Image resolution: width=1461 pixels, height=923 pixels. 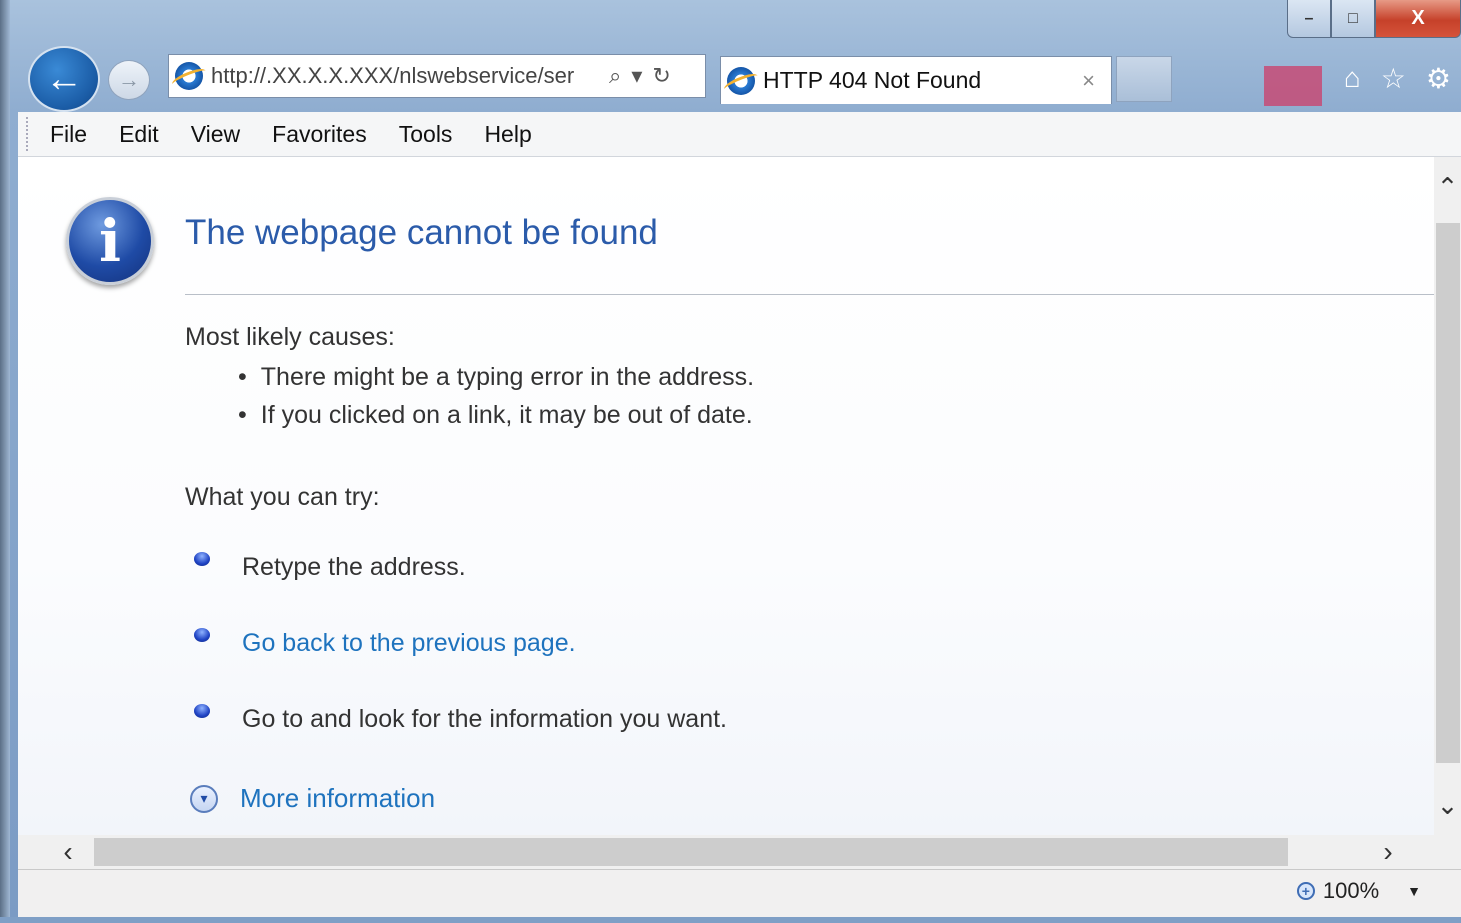 I want to click on causes-heading: Most likely causes:, so click(x=290, y=337).